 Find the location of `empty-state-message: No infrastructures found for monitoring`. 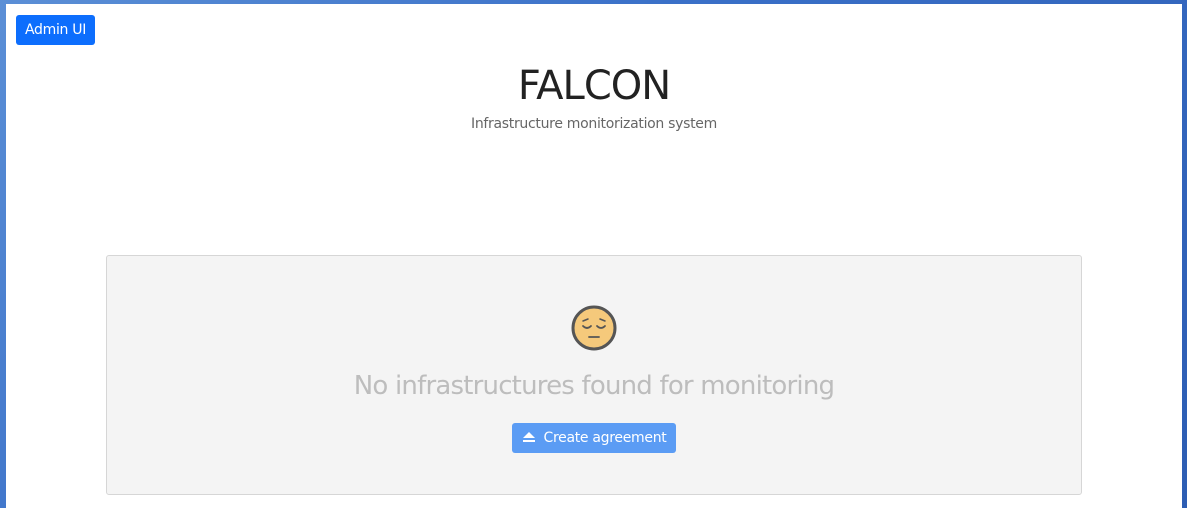

empty-state-message: No infrastructures found for monitoring is located at coordinates (594, 386).